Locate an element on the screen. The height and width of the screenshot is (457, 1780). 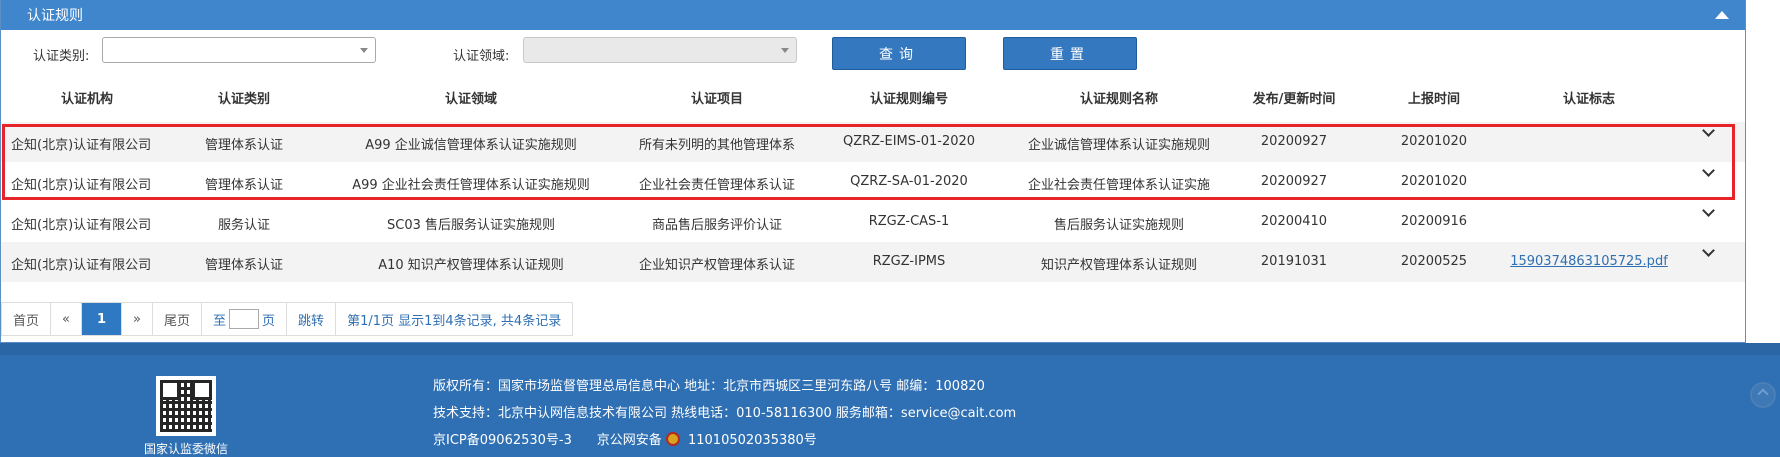
page-summary: 第1/1页 显示1到4条记录, 共4条记录 is located at coordinates (454, 321).